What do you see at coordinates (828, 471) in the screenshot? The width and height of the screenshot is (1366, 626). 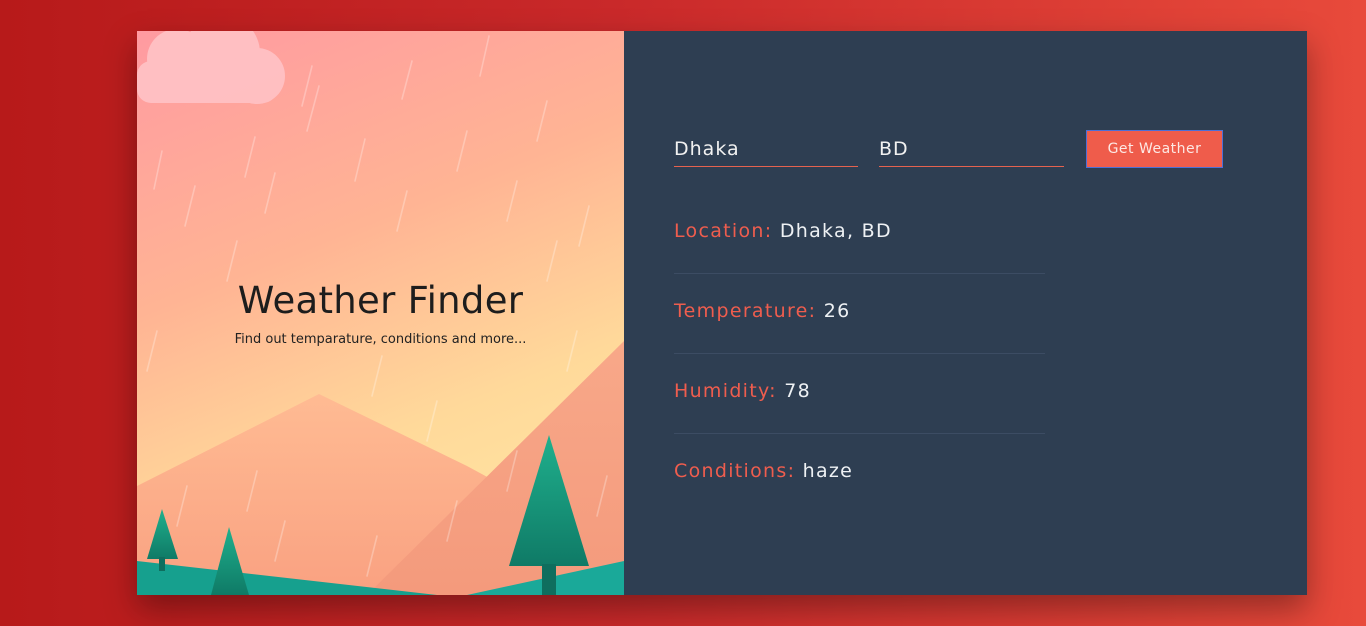 I see `conditions-value: haze` at bounding box center [828, 471].